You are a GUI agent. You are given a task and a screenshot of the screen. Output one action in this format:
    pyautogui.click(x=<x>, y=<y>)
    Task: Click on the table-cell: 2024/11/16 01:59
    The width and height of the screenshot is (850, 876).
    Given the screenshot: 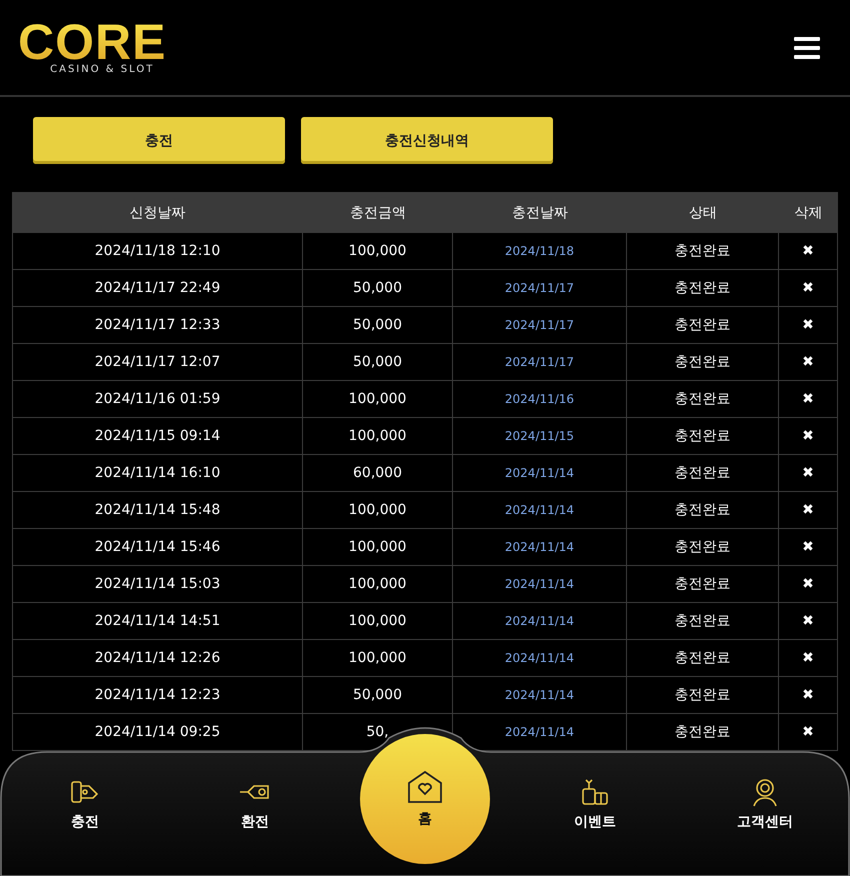 What is the action you would take?
    pyautogui.click(x=157, y=399)
    